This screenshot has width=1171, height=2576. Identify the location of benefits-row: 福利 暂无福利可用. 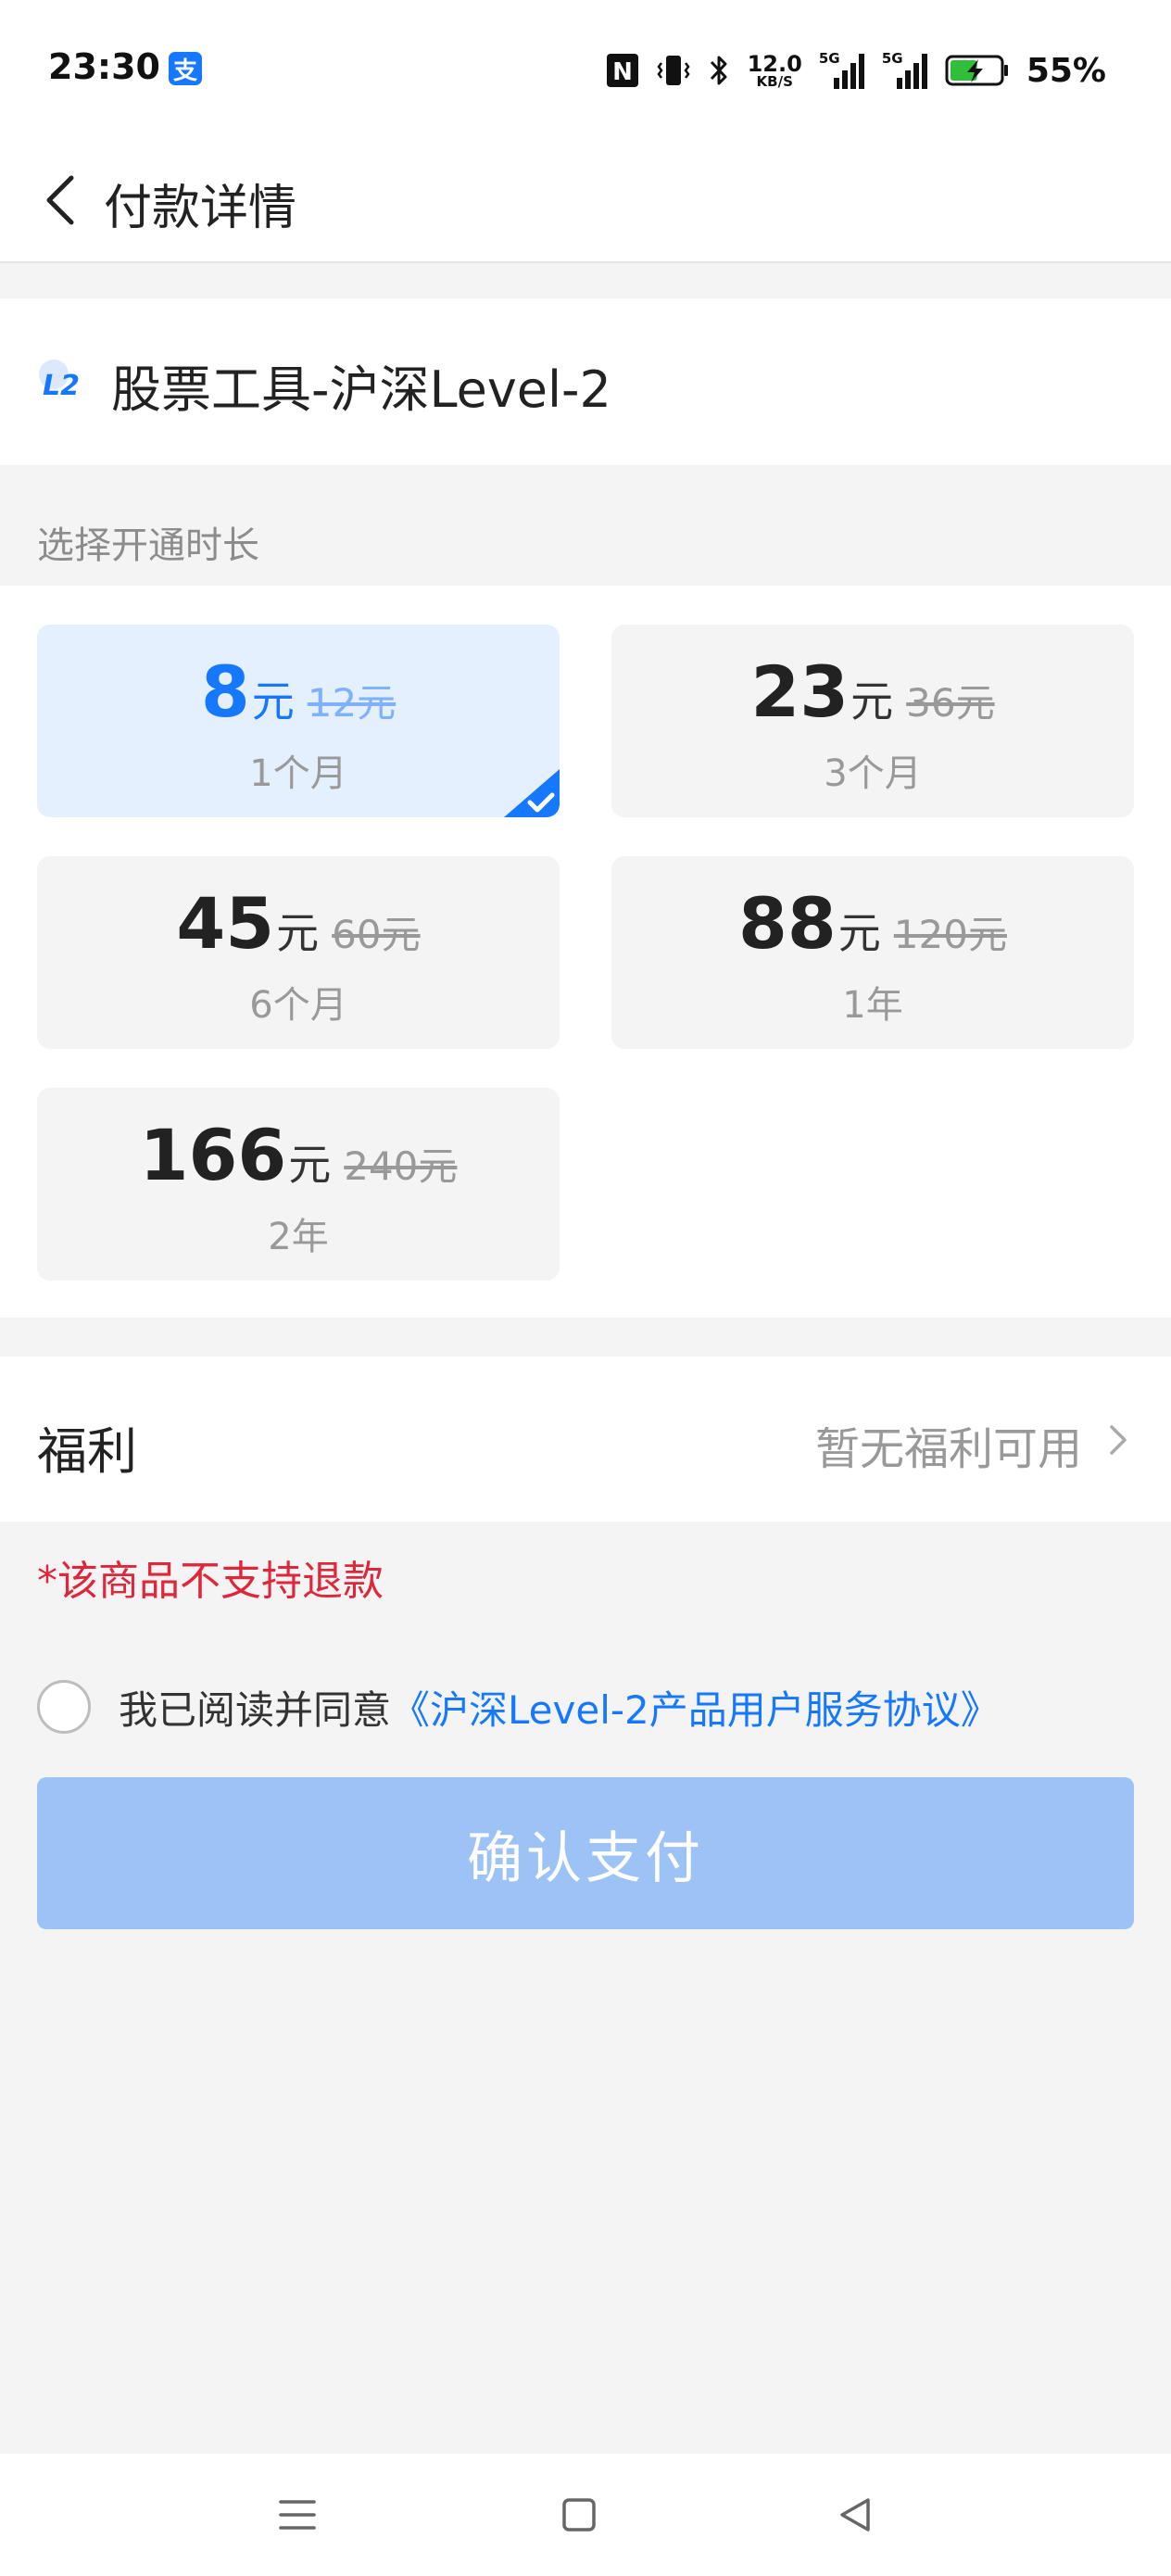
(585, 1439).